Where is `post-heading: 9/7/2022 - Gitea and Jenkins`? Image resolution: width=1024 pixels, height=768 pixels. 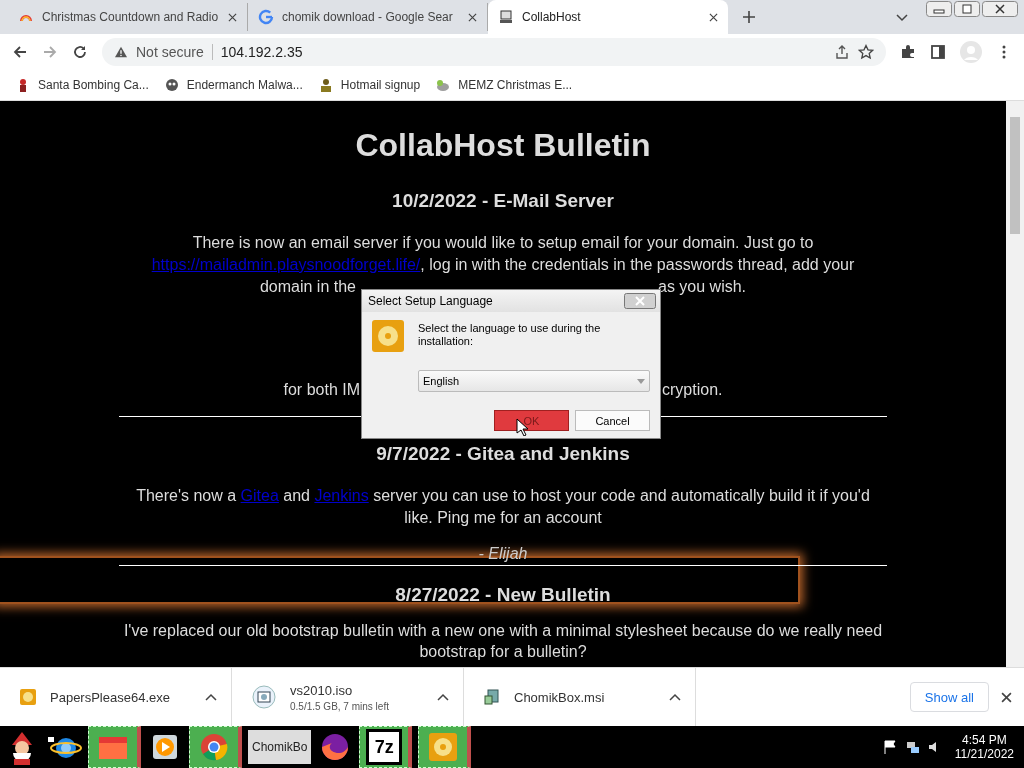
post-heading: 9/7/2022 - Gitea and Jenkins is located at coordinates (503, 454).